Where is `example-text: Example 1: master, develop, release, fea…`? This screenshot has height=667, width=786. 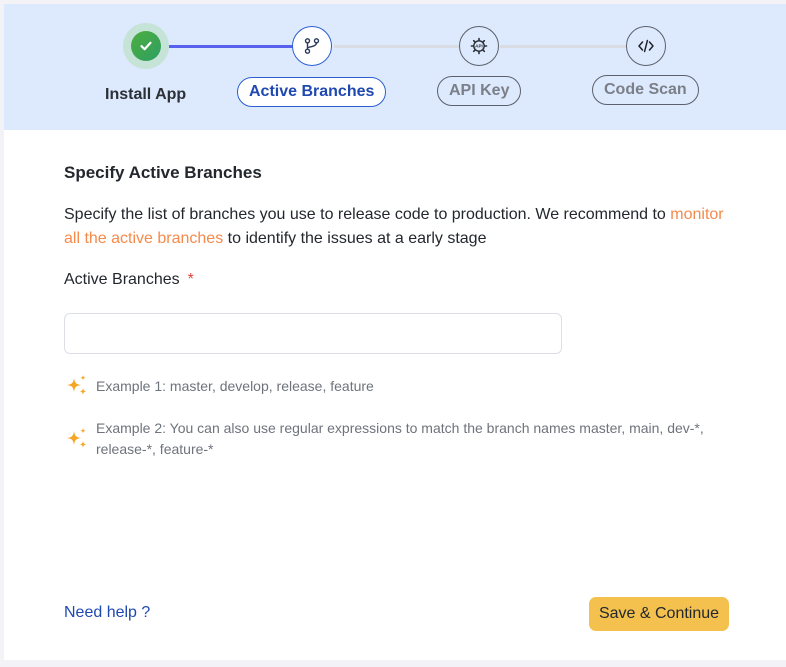 example-text: Example 1: master, develop, release, fea… is located at coordinates (235, 385).